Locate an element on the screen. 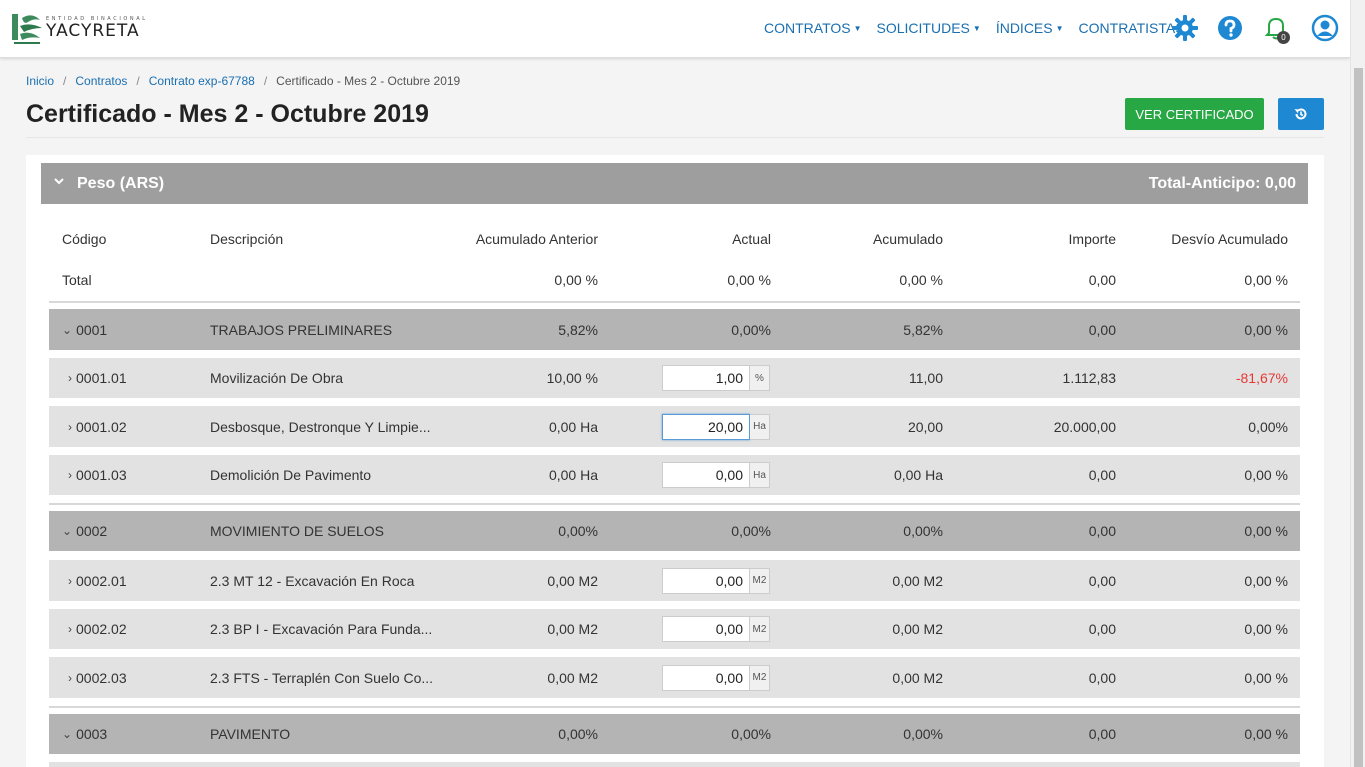 This screenshot has height=767, width=1365. card-title: Peso (ARS) is located at coordinates (121, 183).